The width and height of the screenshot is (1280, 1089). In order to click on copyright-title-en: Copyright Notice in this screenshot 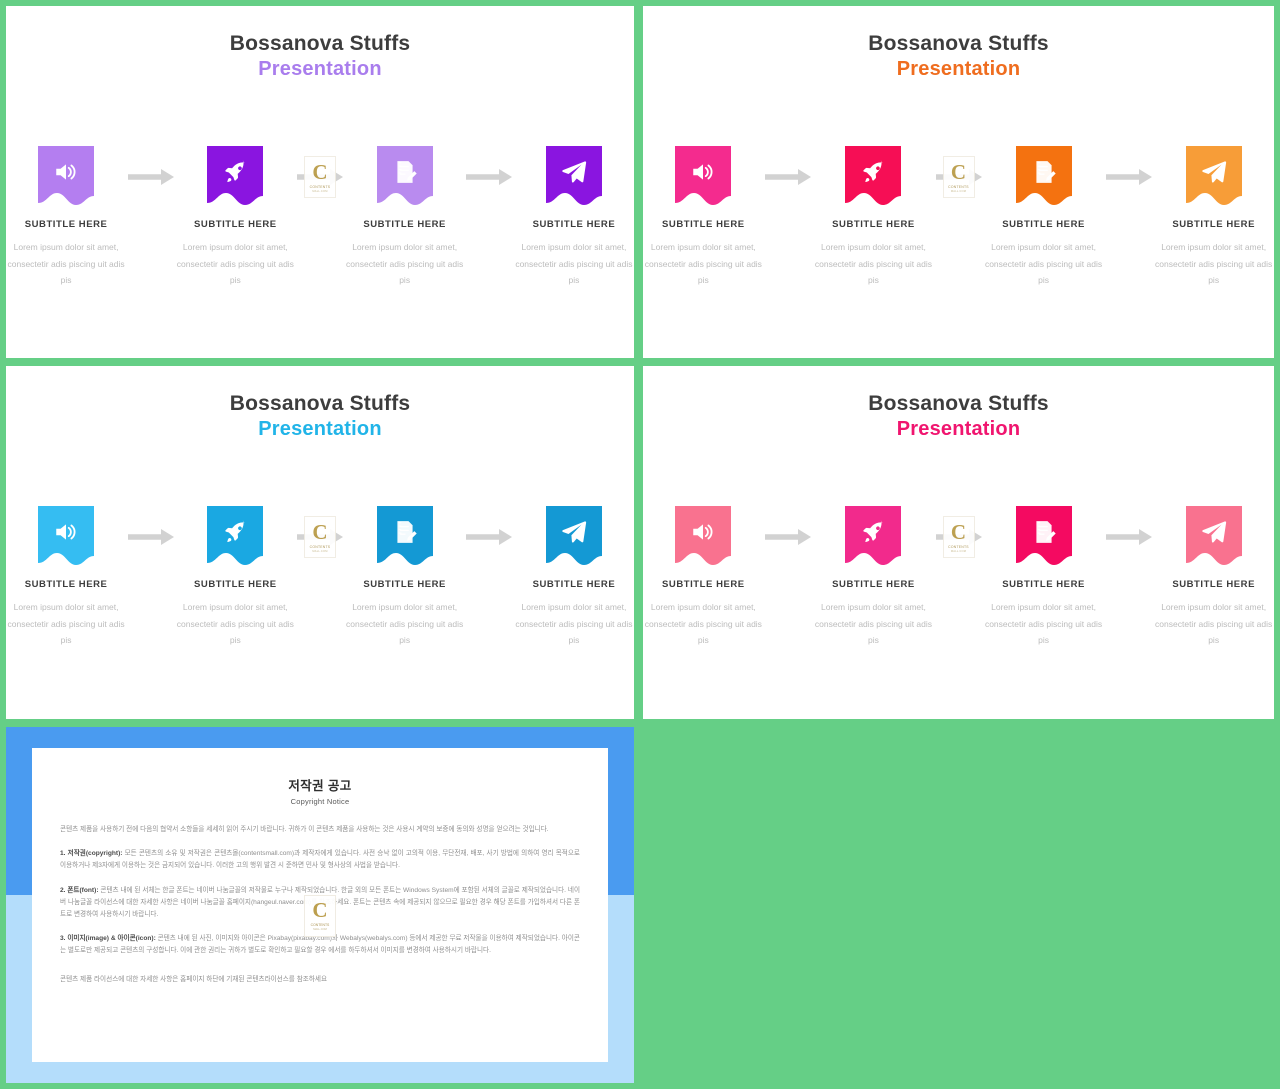, I will do `click(320, 801)`.